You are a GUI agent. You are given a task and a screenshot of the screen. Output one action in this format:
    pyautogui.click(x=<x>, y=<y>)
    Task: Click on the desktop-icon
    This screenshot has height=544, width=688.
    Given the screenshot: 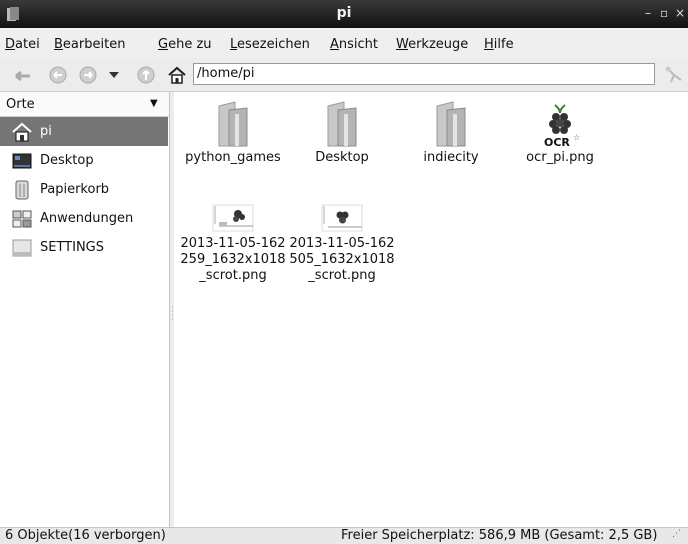 What is the action you would take?
    pyautogui.click(x=22, y=161)
    